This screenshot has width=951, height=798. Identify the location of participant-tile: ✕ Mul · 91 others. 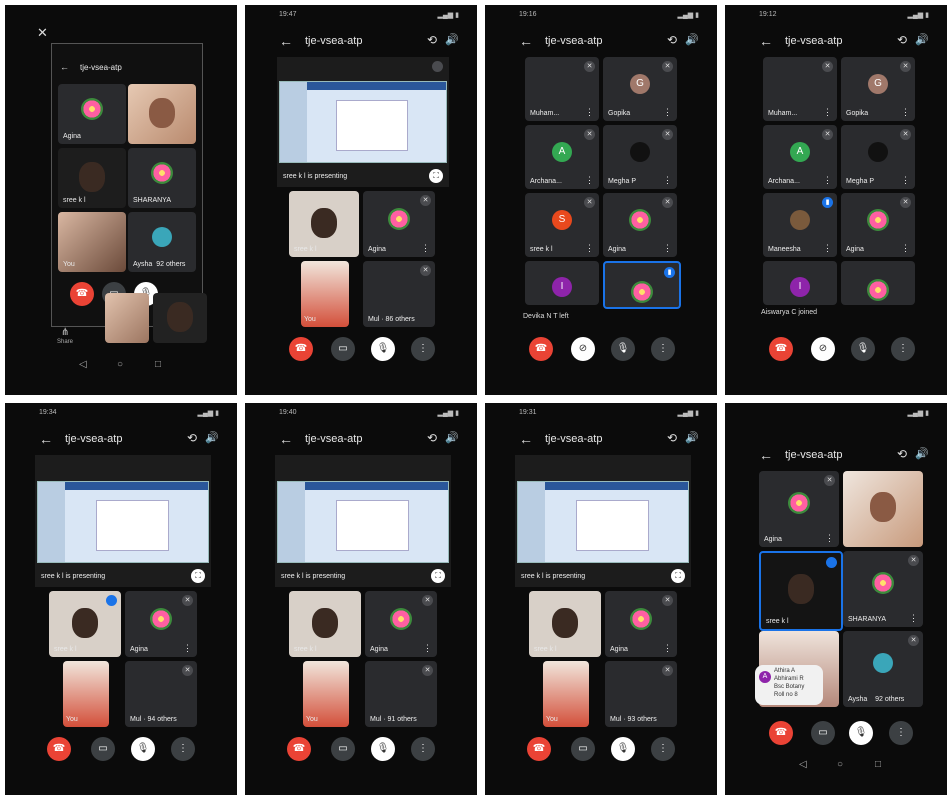
(401, 694).